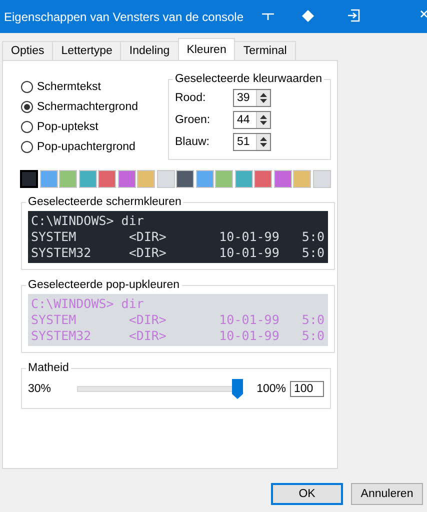  I want to click on spin-field: 39, so click(251, 98).